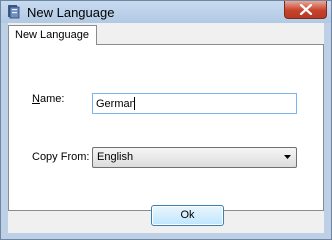 This screenshot has height=240, width=332. What do you see at coordinates (36, 99) in the screenshot?
I see `name-label-mnemonic: N` at bounding box center [36, 99].